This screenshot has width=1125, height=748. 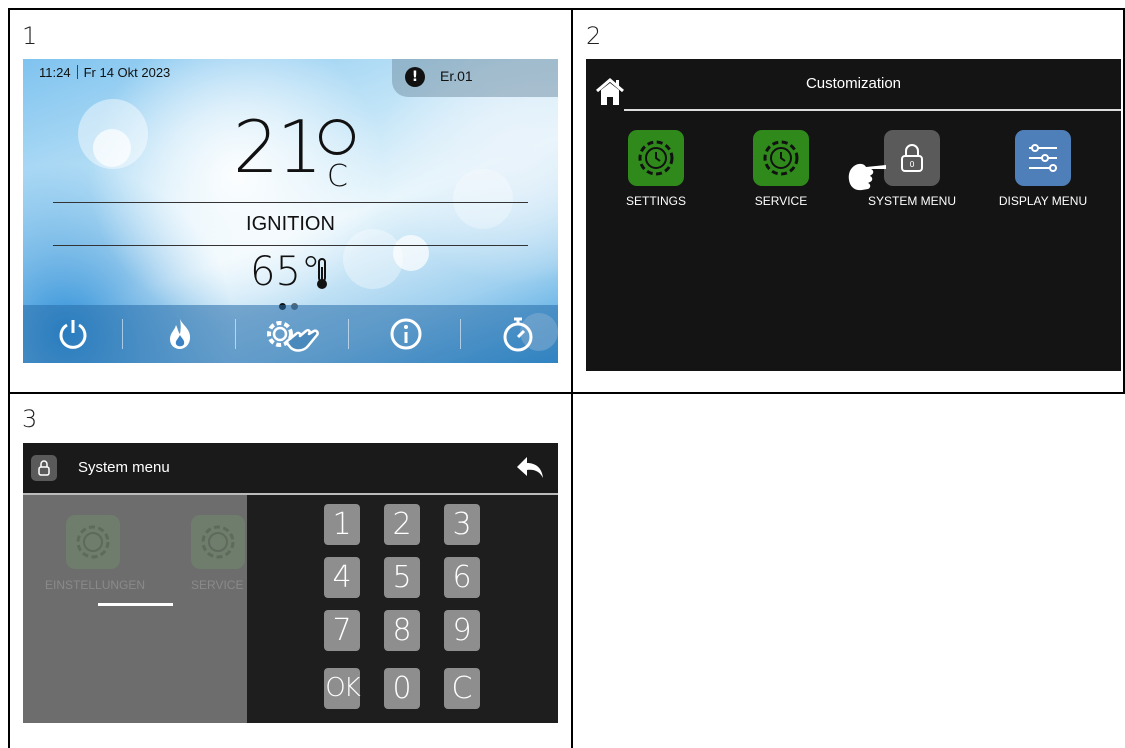 What do you see at coordinates (853, 83) in the screenshot?
I see `screen-title: Customization` at bounding box center [853, 83].